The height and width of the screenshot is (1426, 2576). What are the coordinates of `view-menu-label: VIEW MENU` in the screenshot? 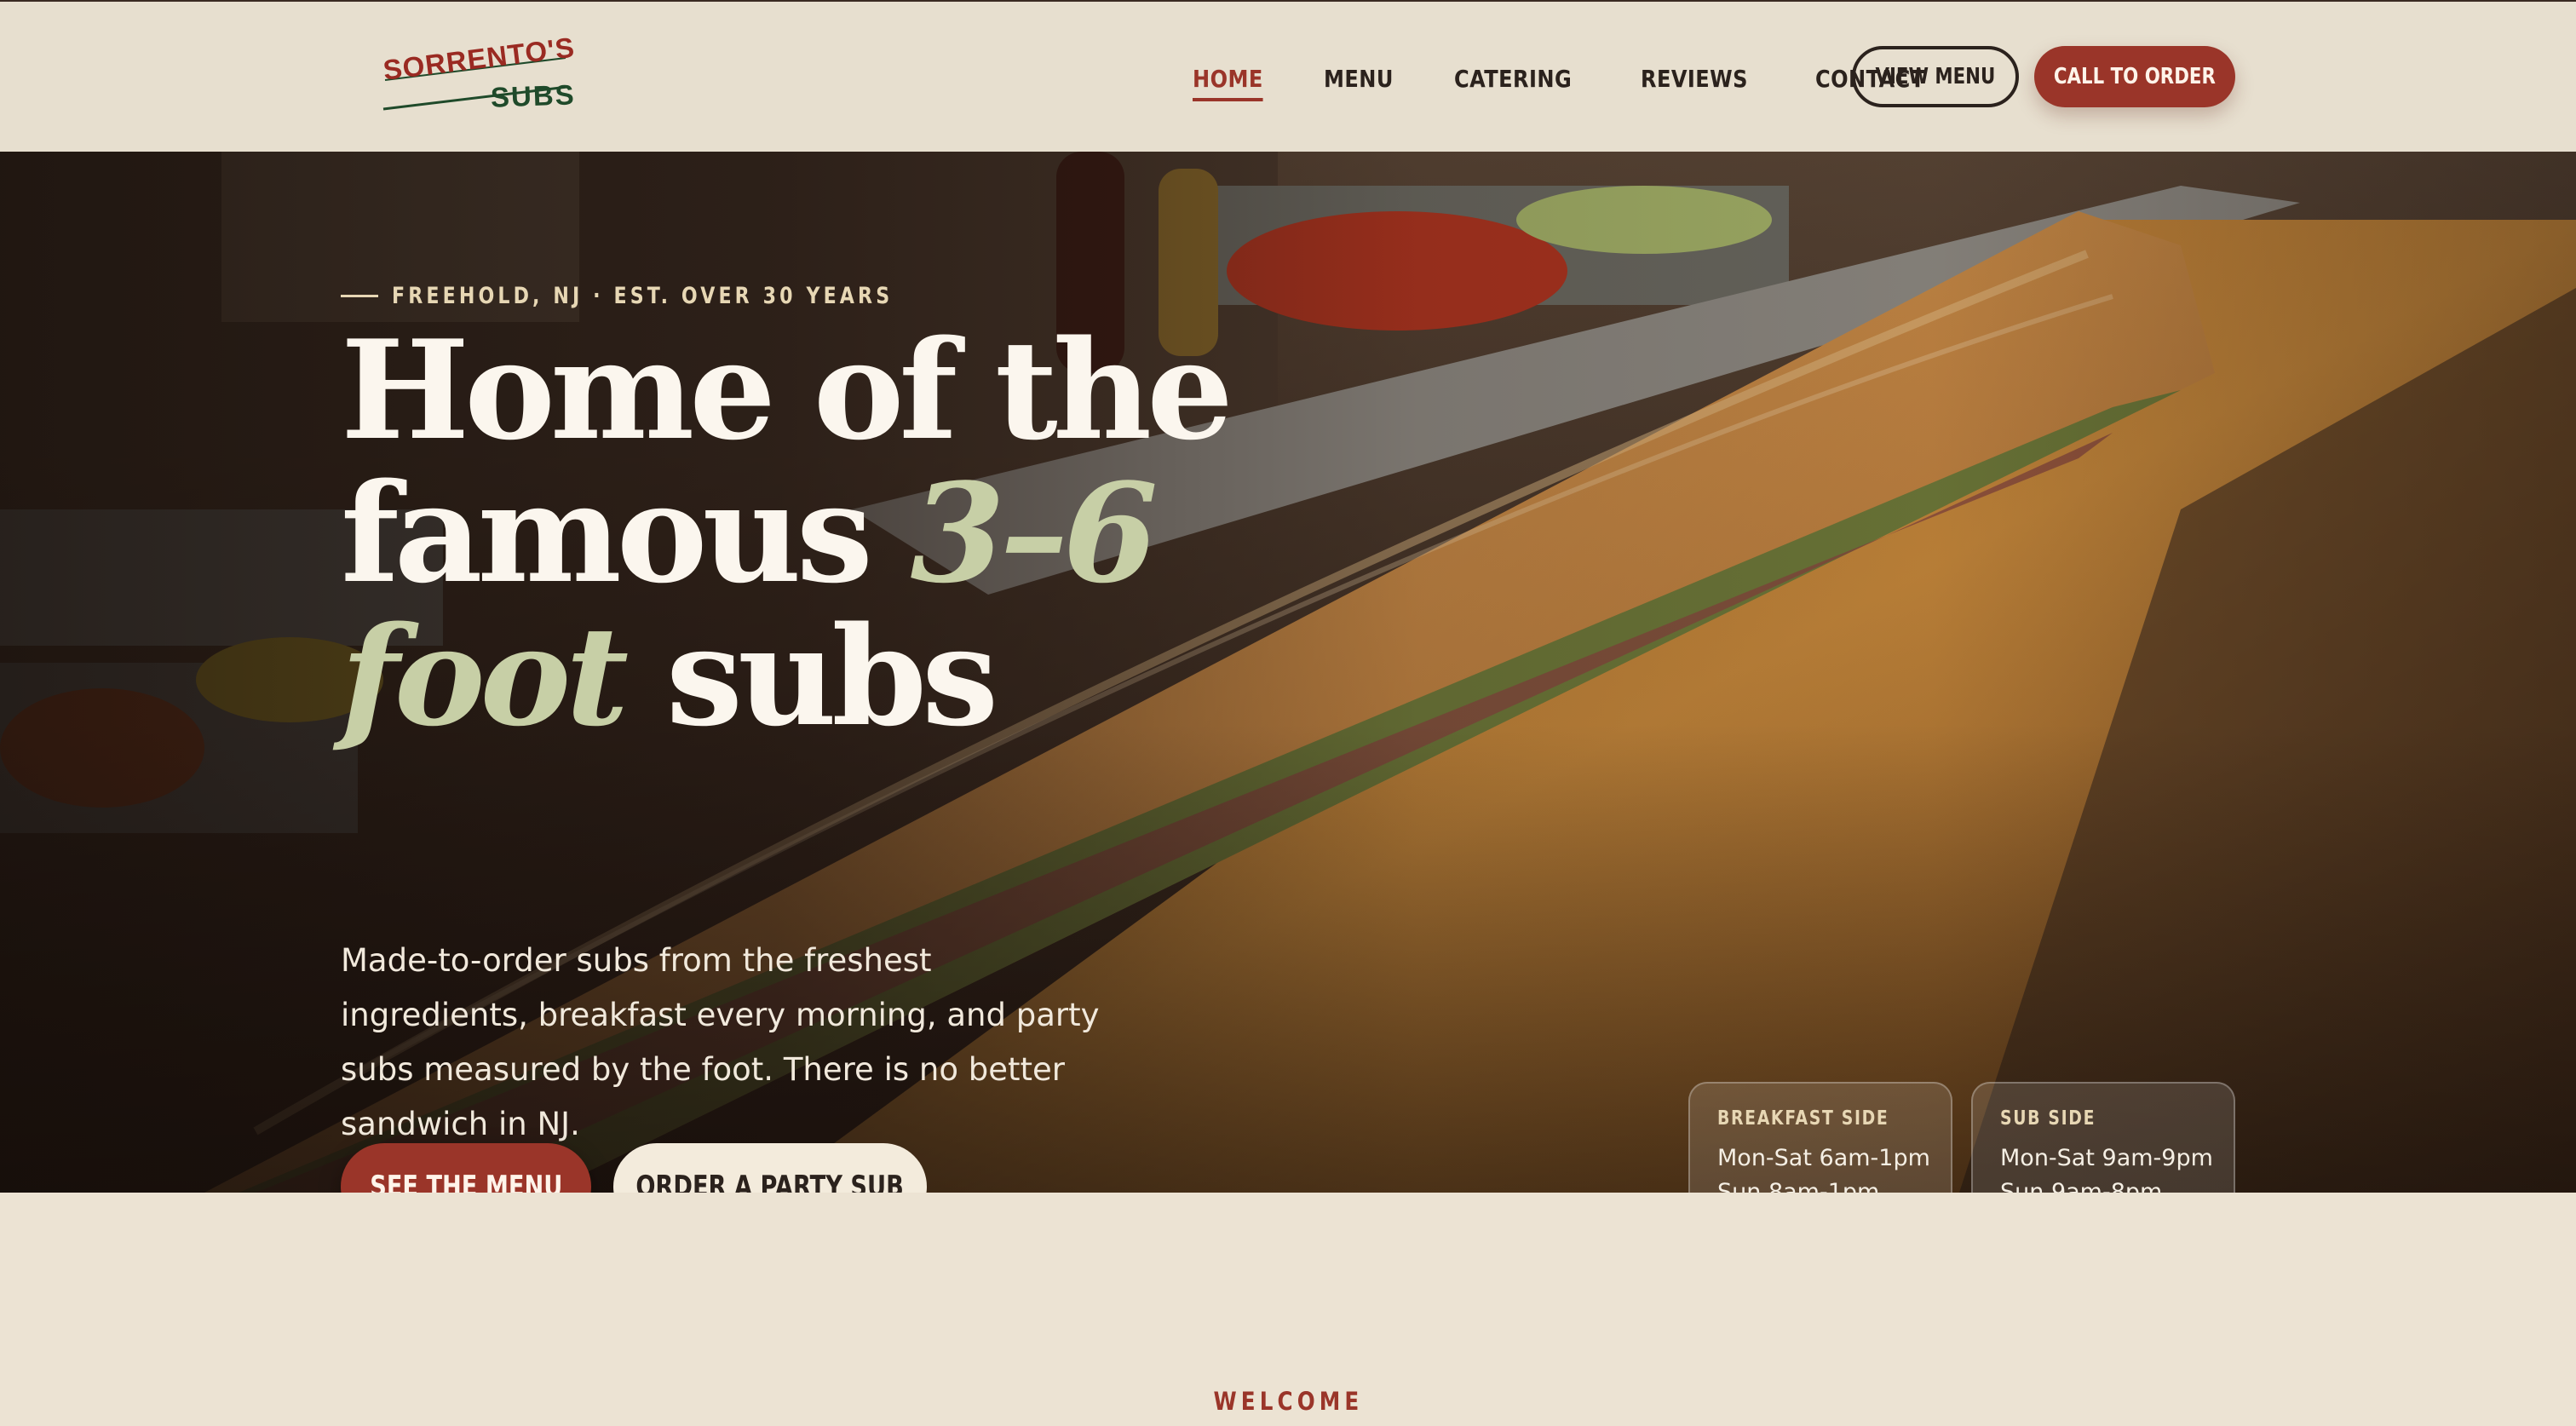 It's located at (1935, 77).